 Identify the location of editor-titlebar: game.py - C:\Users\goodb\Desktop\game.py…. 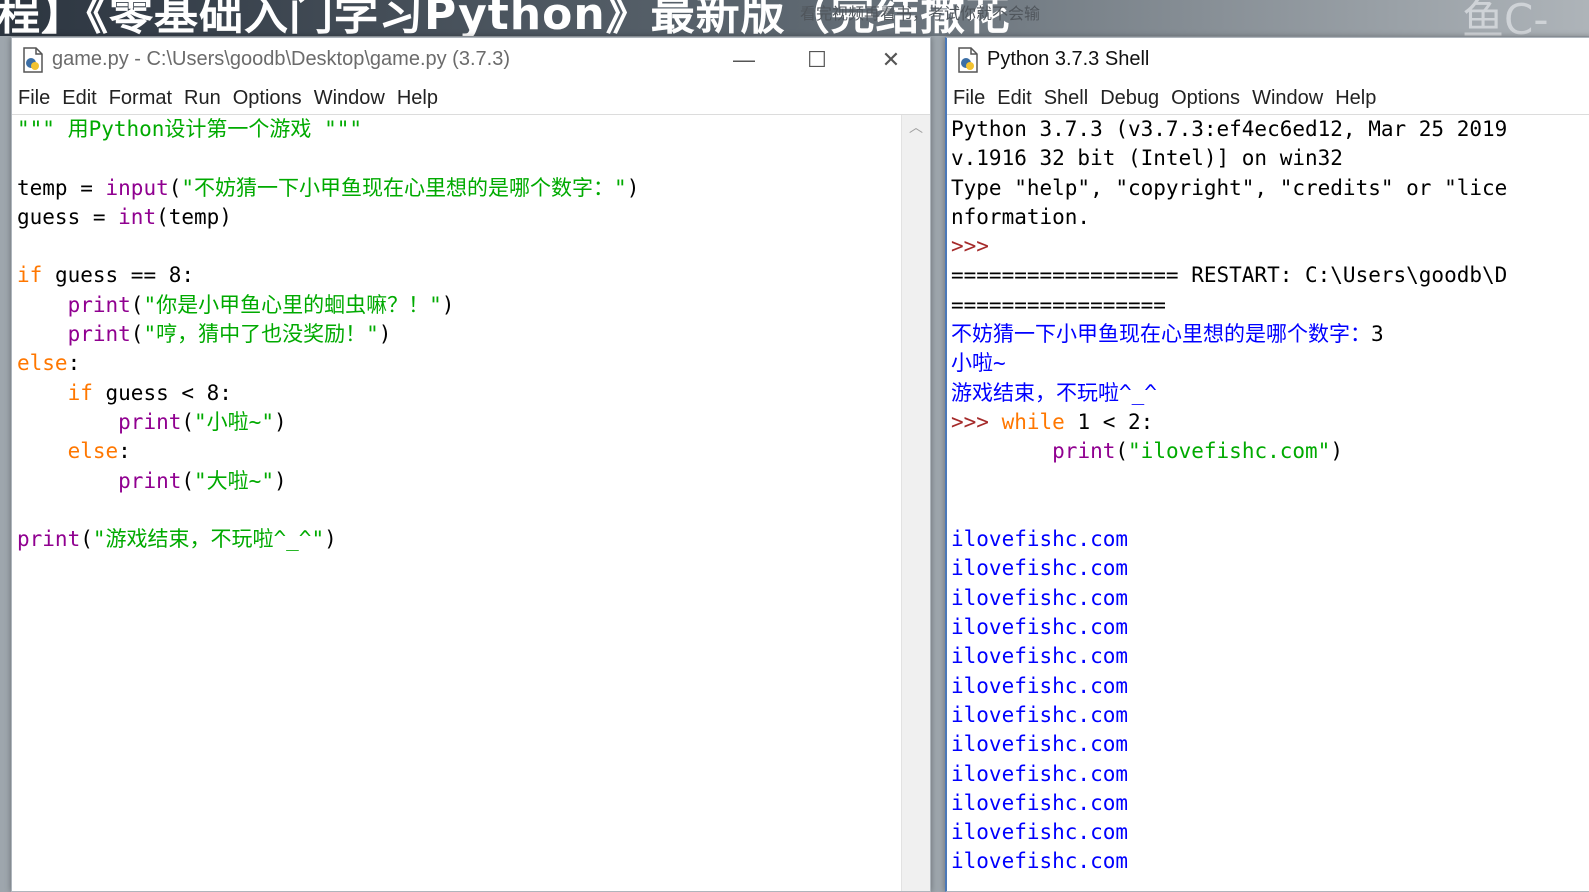
(471, 60).